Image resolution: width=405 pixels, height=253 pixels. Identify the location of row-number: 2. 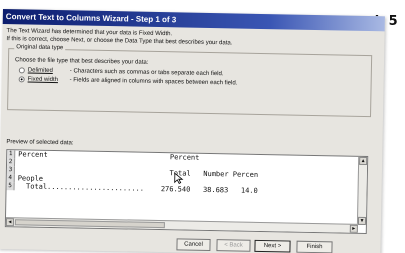
(11, 162).